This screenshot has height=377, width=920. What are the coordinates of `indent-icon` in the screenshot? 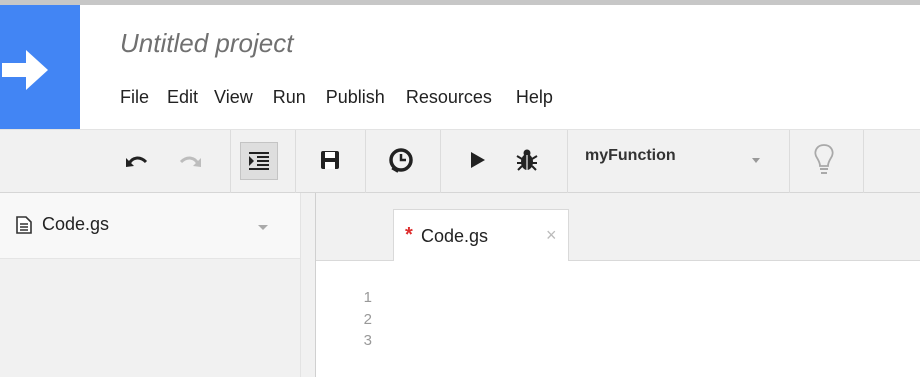 It's located at (259, 161).